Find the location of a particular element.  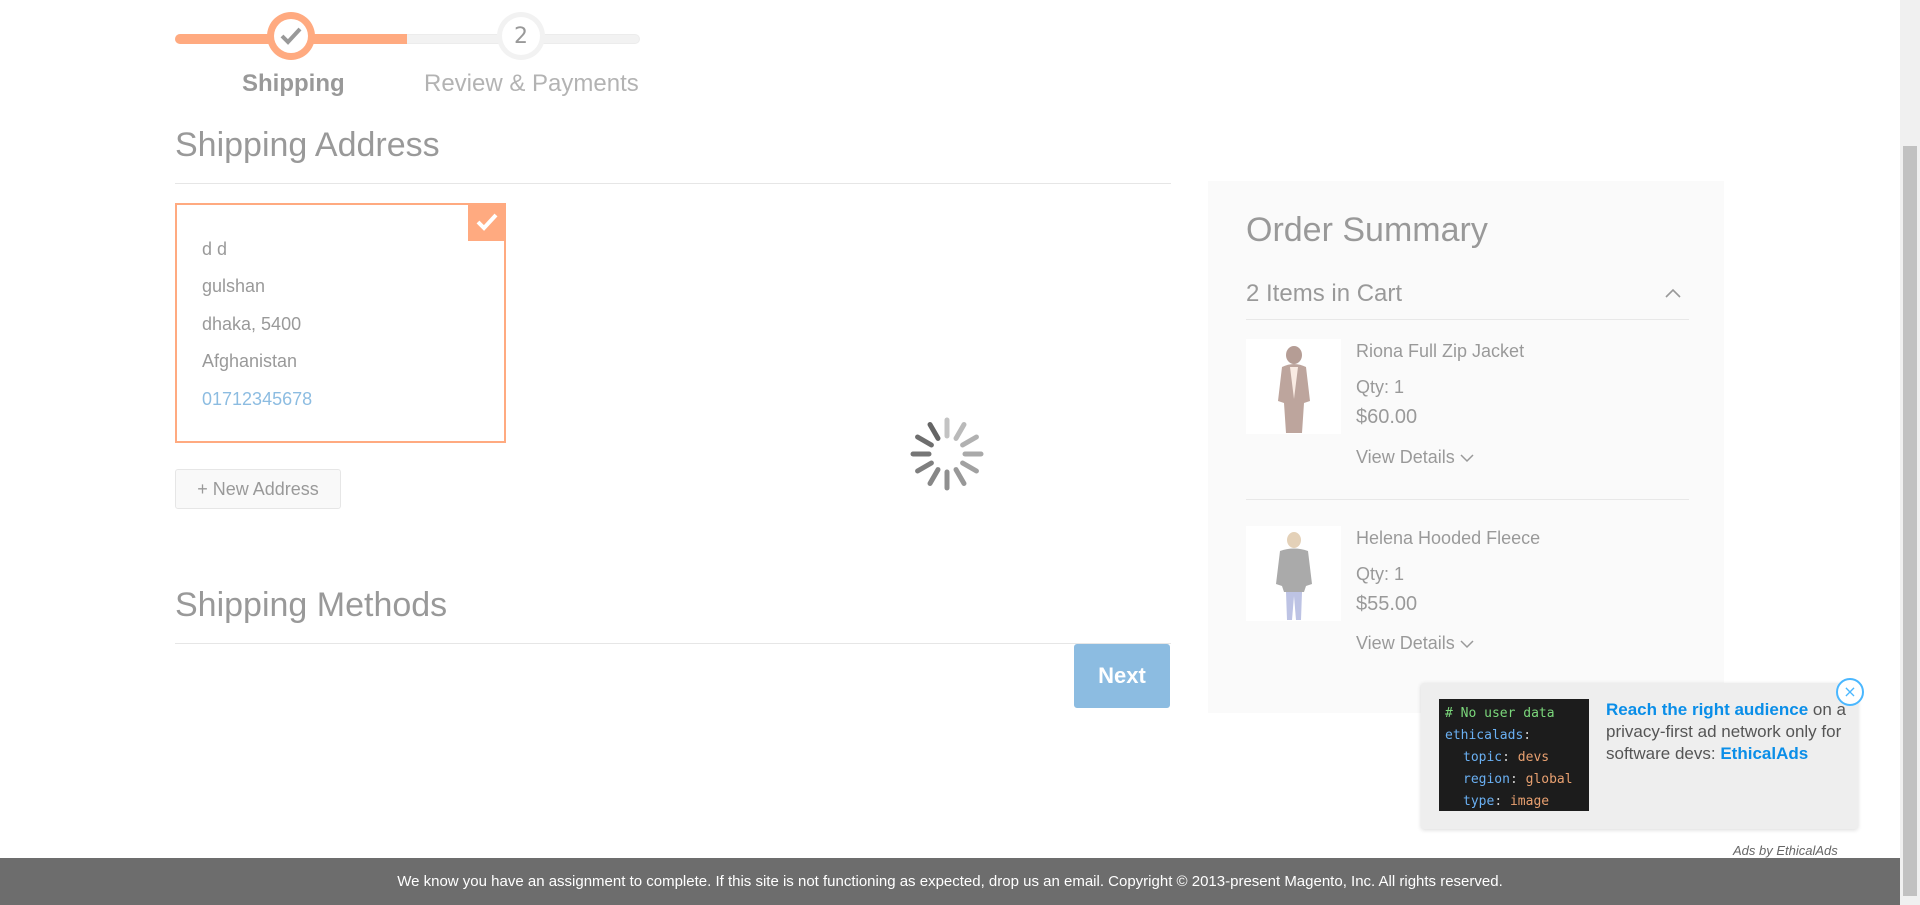

order-summary-title: Order Summary is located at coordinates (1367, 230).